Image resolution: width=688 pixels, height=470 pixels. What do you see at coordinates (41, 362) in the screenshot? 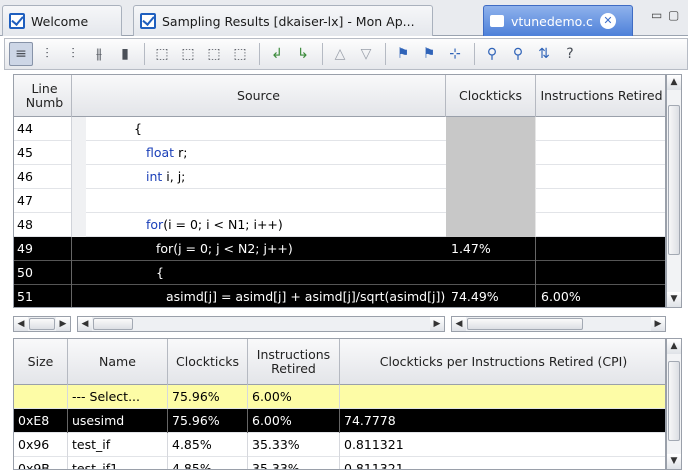
I see `column-header-size: Size` at bounding box center [41, 362].